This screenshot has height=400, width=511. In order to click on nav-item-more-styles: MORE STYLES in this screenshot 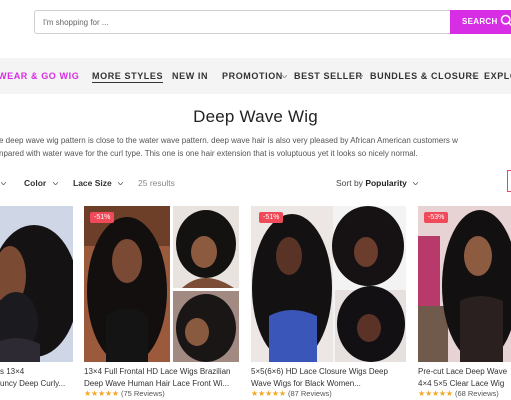, I will do `click(128, 77)`.